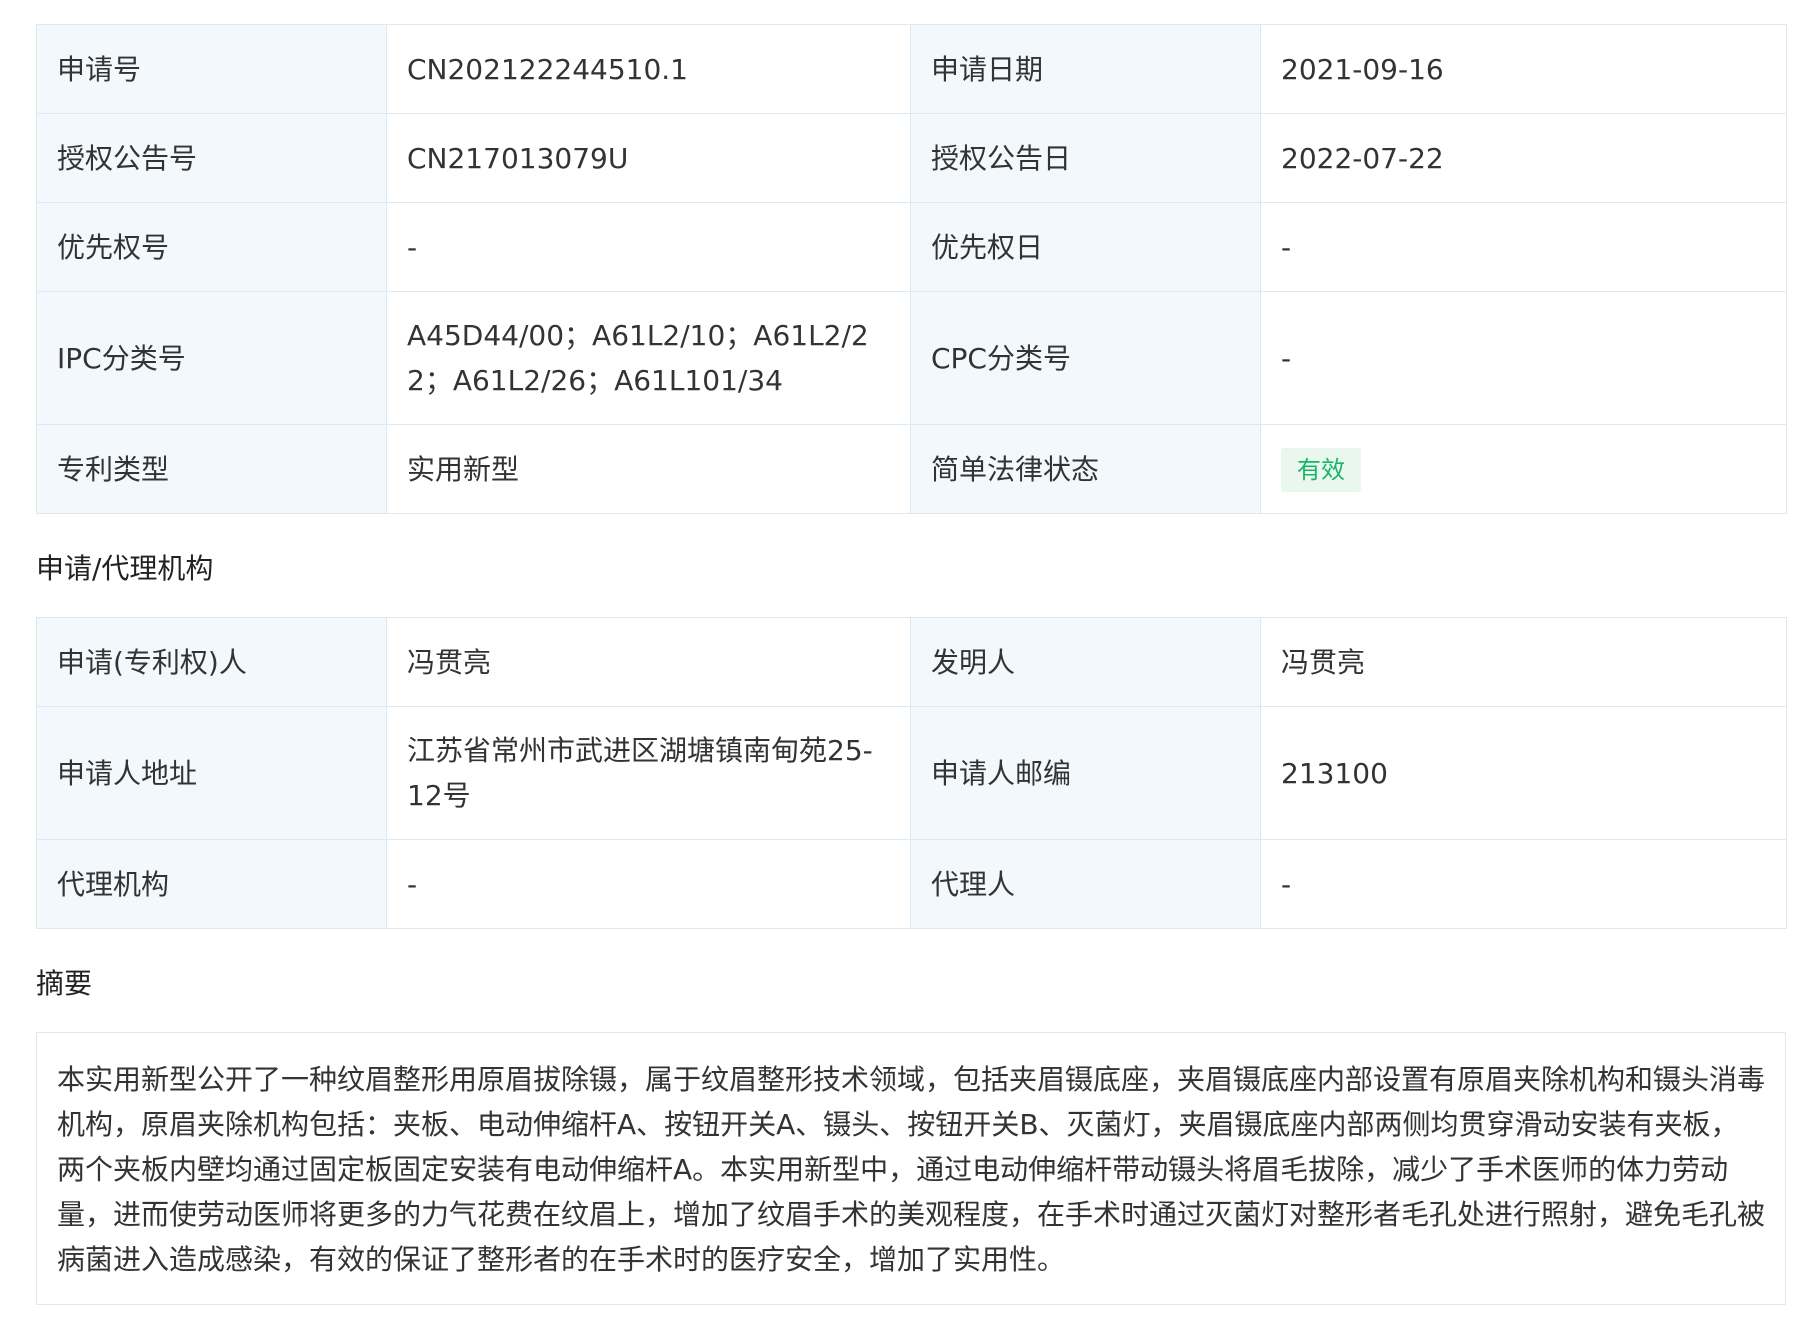 This screenshot has width=1818, height=1334. I want to click on application-number-value: CN202122244510.1, so click(648, 69).